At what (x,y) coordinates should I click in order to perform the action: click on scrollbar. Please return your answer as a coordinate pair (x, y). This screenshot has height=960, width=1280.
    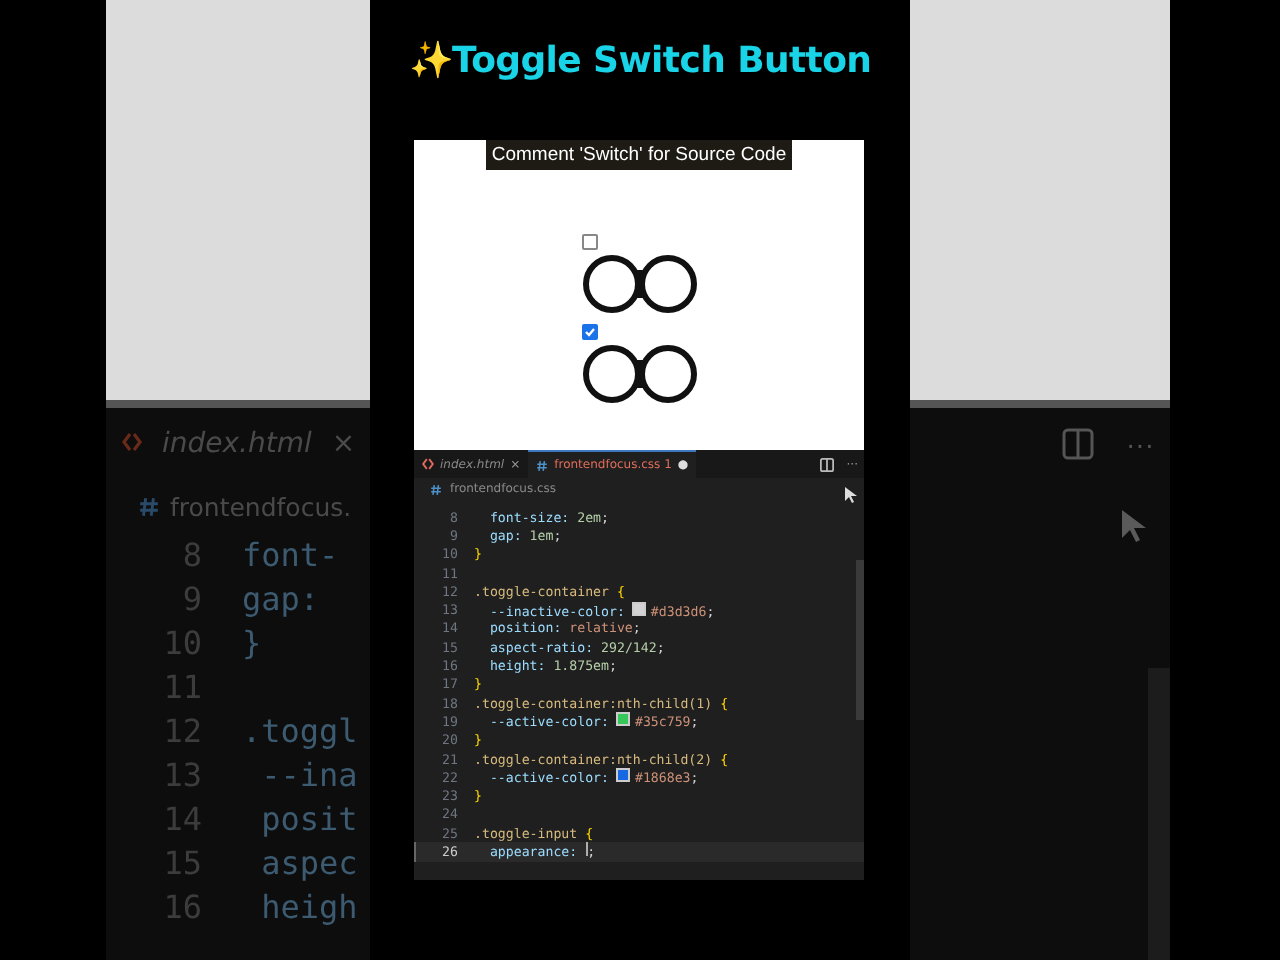
    Looking at the image, I should click on (1159, 814).